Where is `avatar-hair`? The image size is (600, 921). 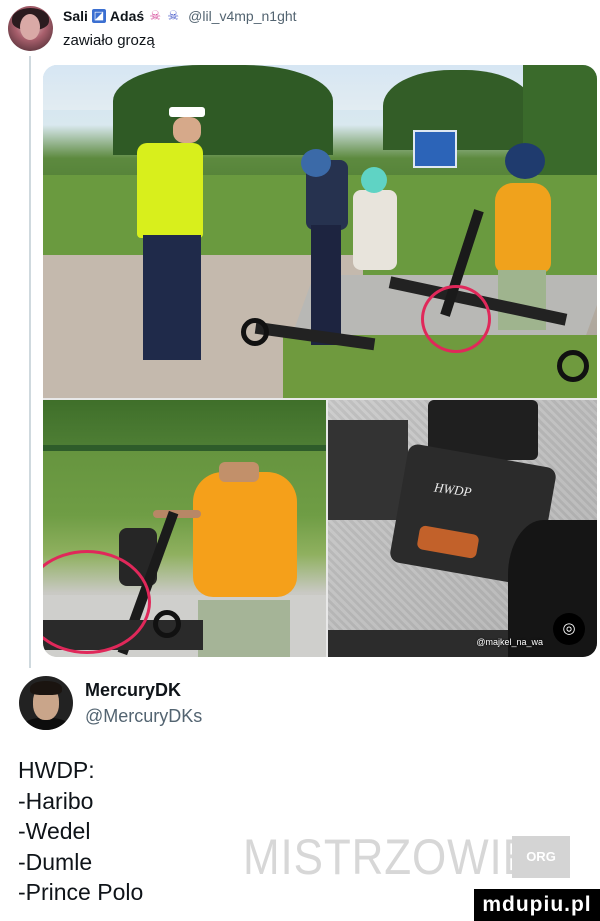 avatar-hair is located at coordinates (46, 688).